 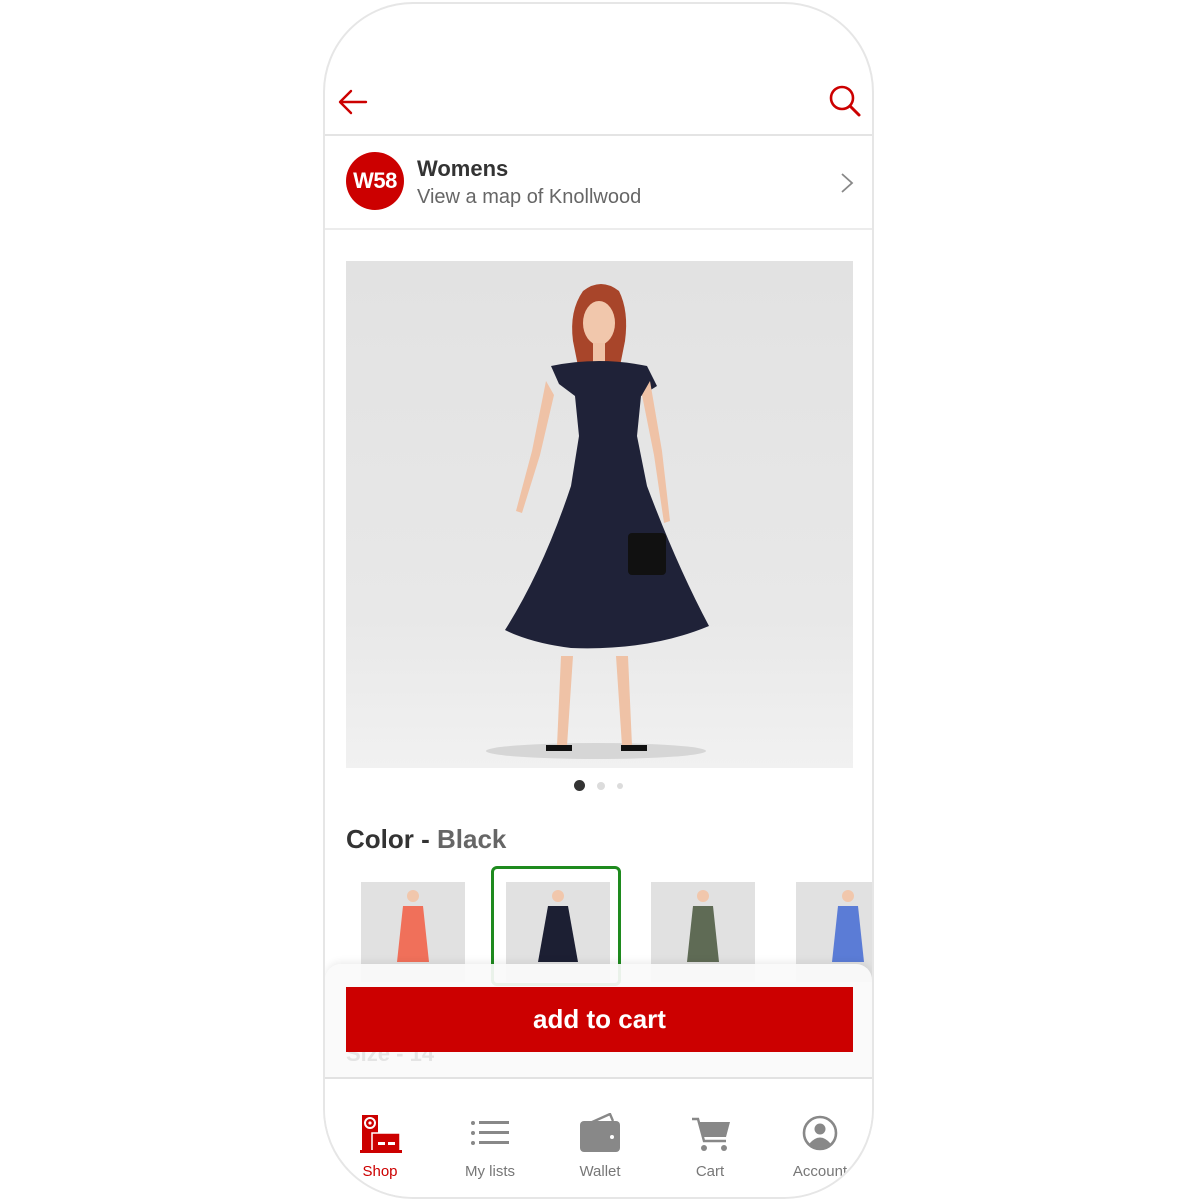 I want to click on pager-dot-active, so click(x=579, y=785).